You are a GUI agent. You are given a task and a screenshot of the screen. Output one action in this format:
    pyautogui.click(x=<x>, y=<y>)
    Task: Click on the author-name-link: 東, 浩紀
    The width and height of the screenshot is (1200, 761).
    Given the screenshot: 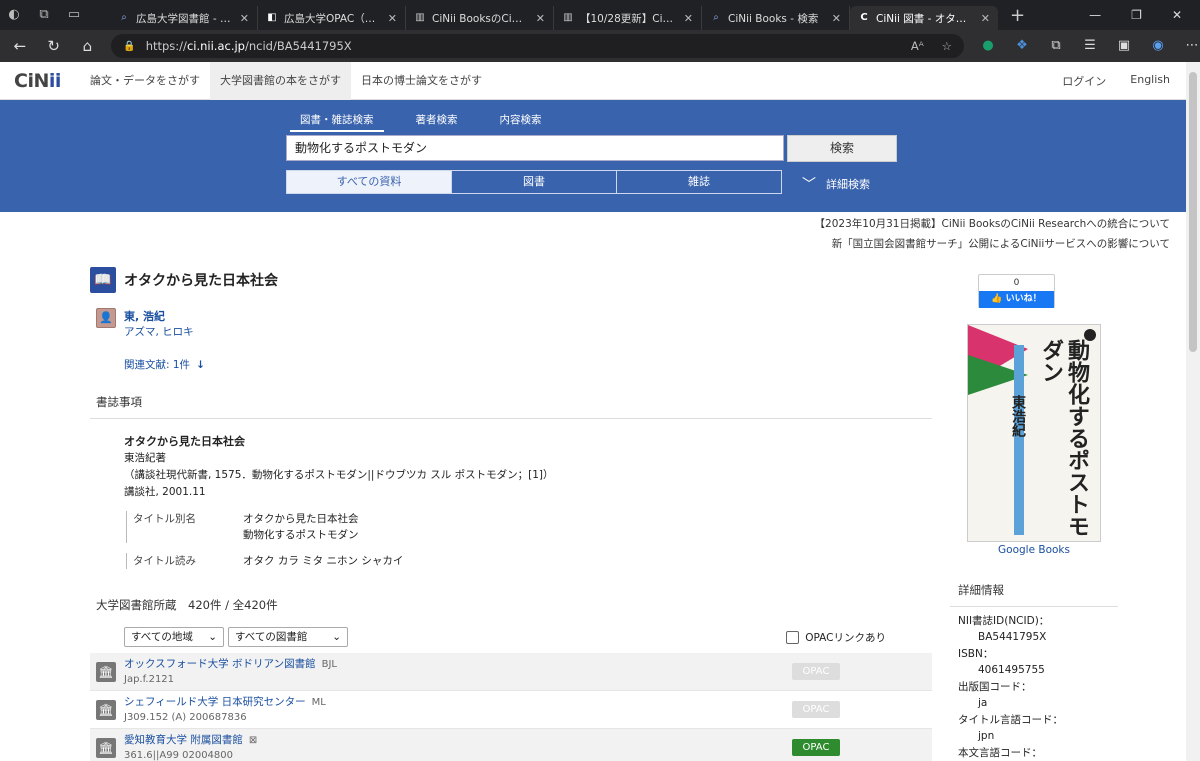 What is the action you would take?
    pyautogui.click(x=159, y=316)
    